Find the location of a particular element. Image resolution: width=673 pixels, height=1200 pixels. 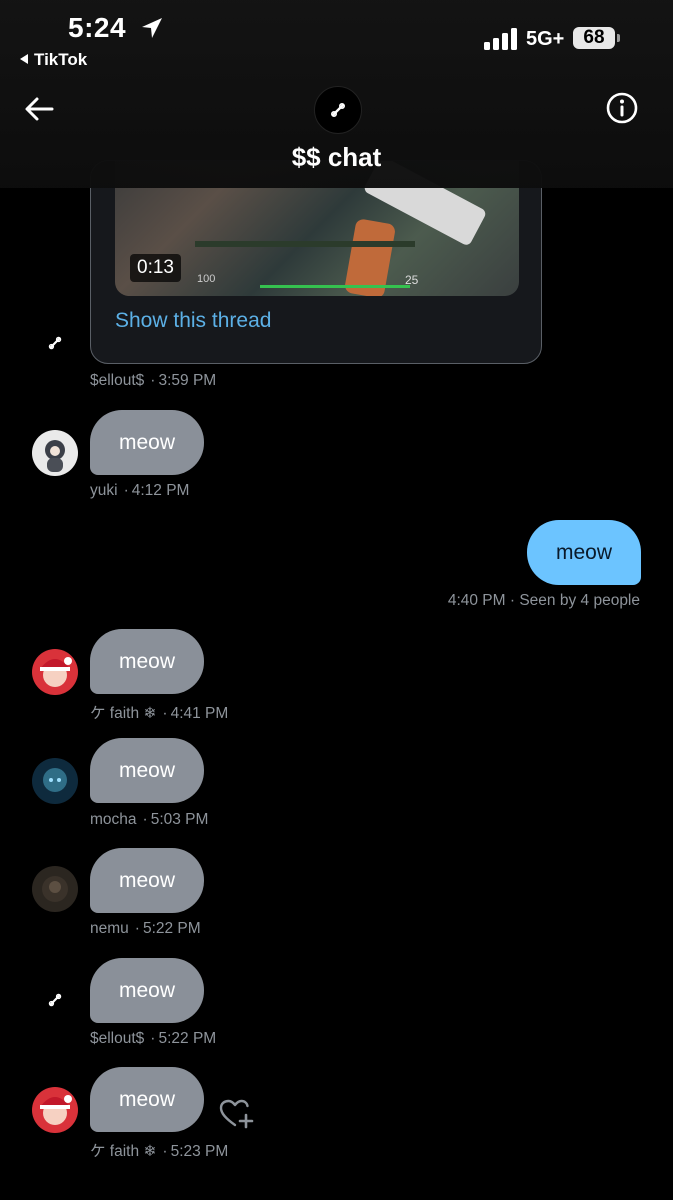

sender-name: nemu is located at coordinates (109, 928).